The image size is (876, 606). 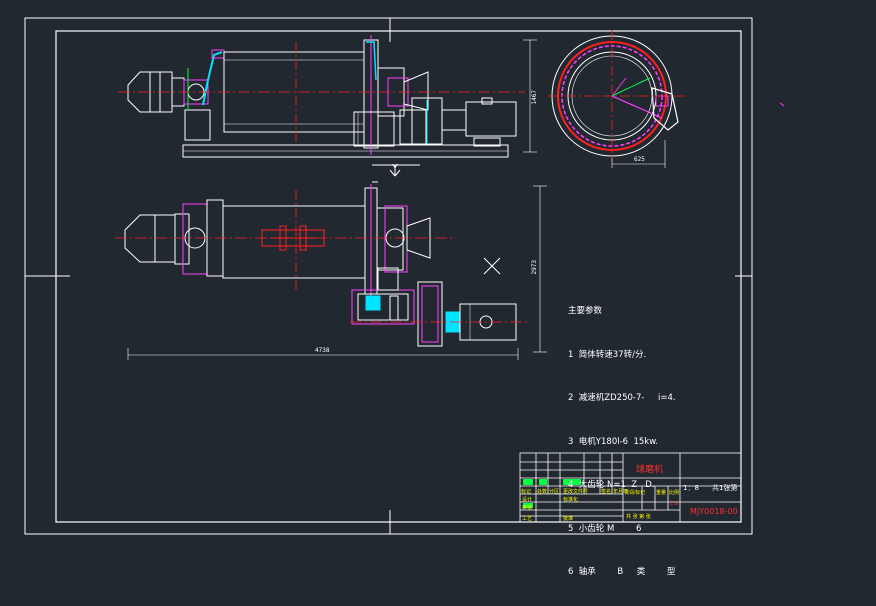 I want to click on tb-standard: 标准化, so click(x=571, y=500).